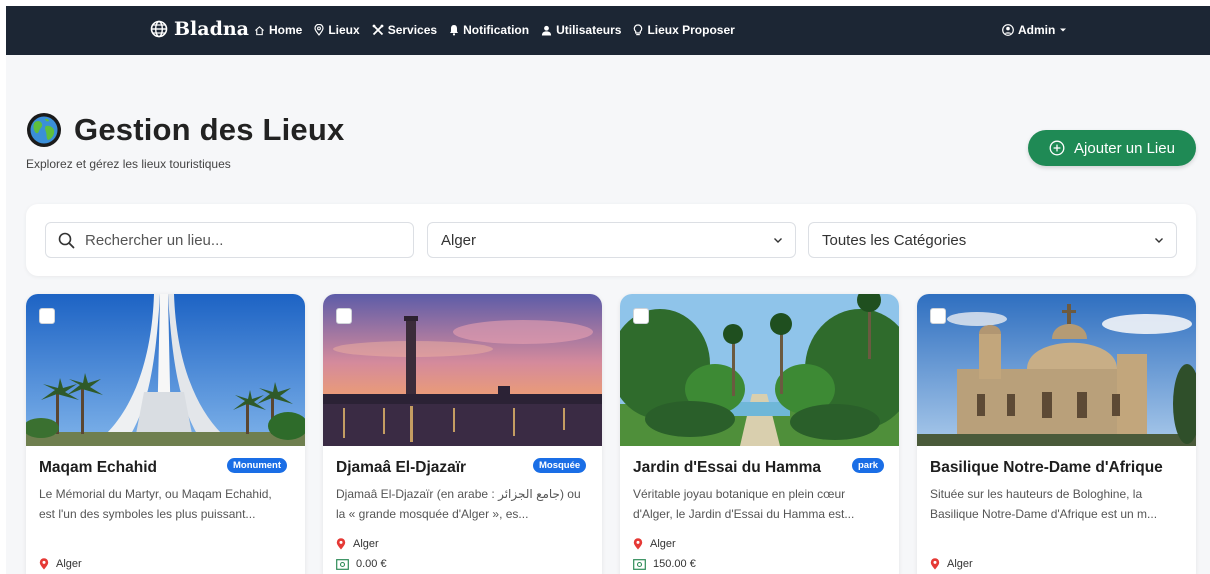  What do you see at coordinates (44, 130) in the screenshot?
I see `earth-icon` at bounding box center [44, 130].